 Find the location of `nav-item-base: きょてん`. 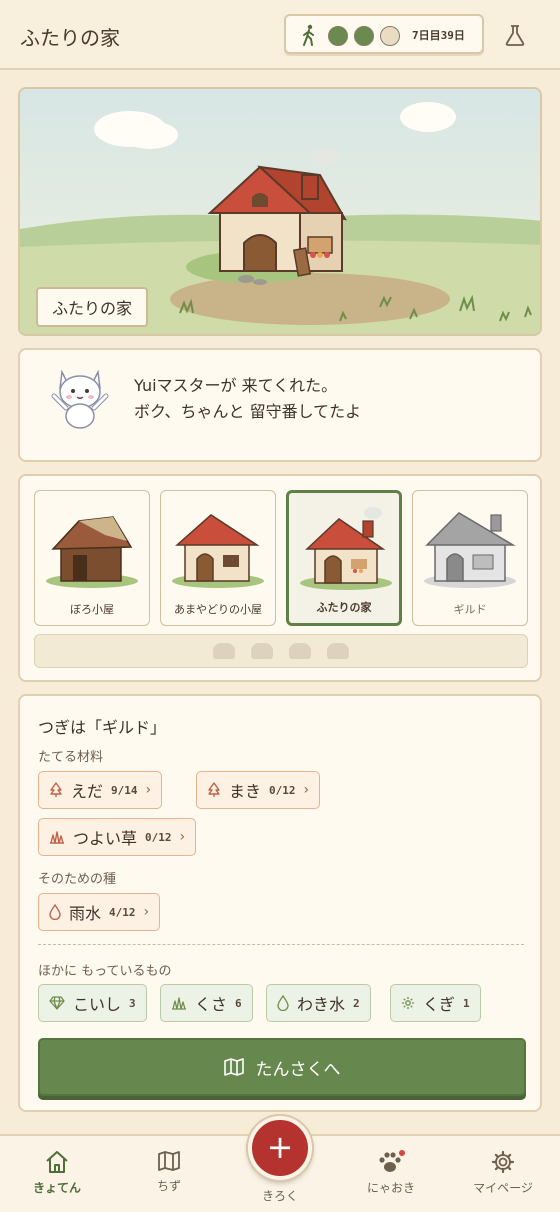

nav-item-base: きょてん is located at coordinates (57, 1173).